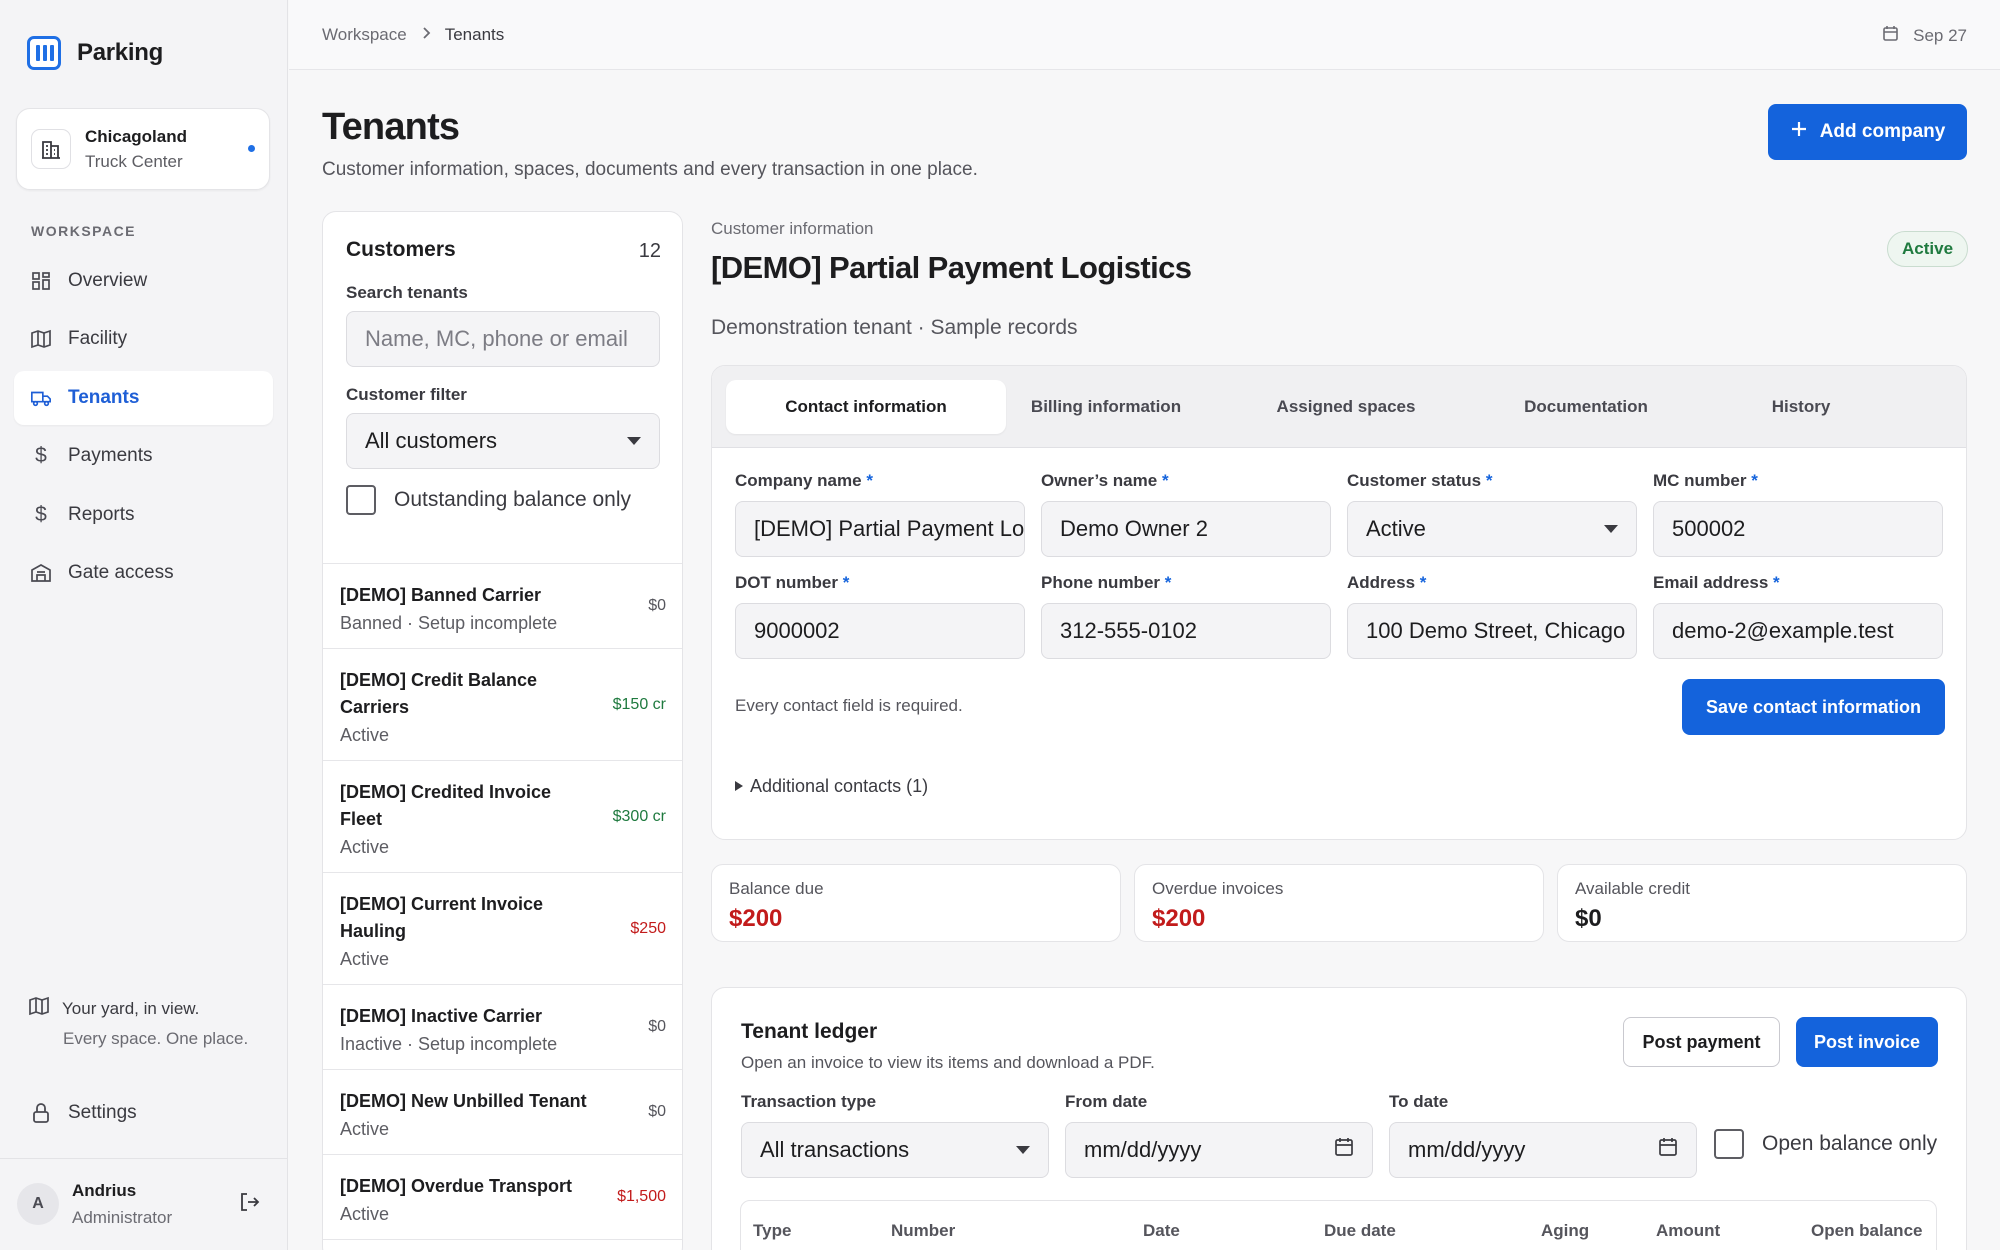 This screenshot has height=1250, width=2000. Describe the element at coordinates (502, 1112) in the screenshot. I see `list-item: [DEMO] New Unbilled Tenant Active $0` at that location.